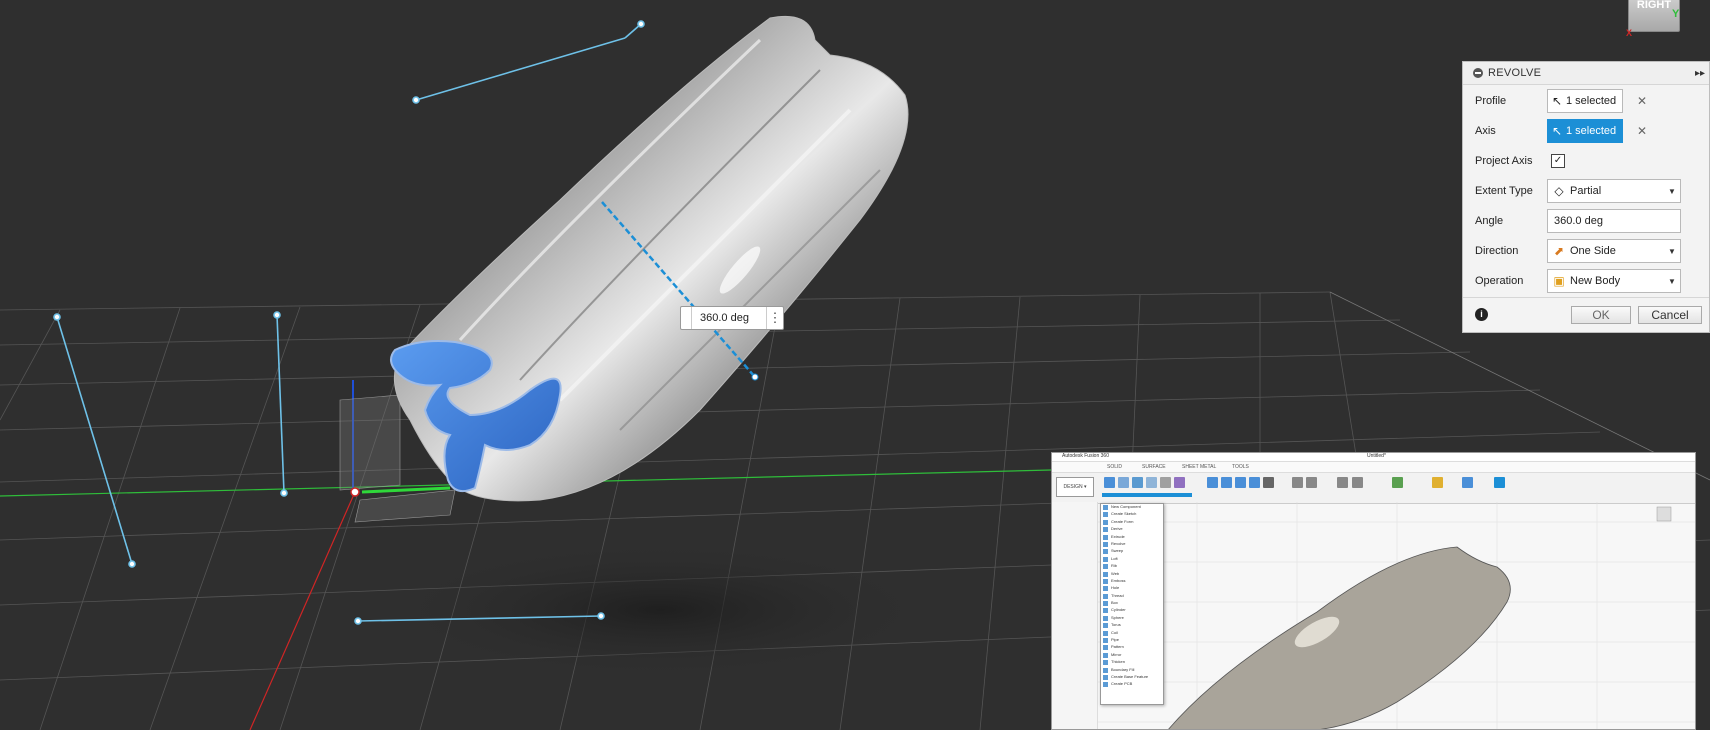 This screenshot has width=1710, height=730. Describe the element at coordinates (1558, 161) in the screenshot. I see `project-axis-checkbox: ✓` at that location.